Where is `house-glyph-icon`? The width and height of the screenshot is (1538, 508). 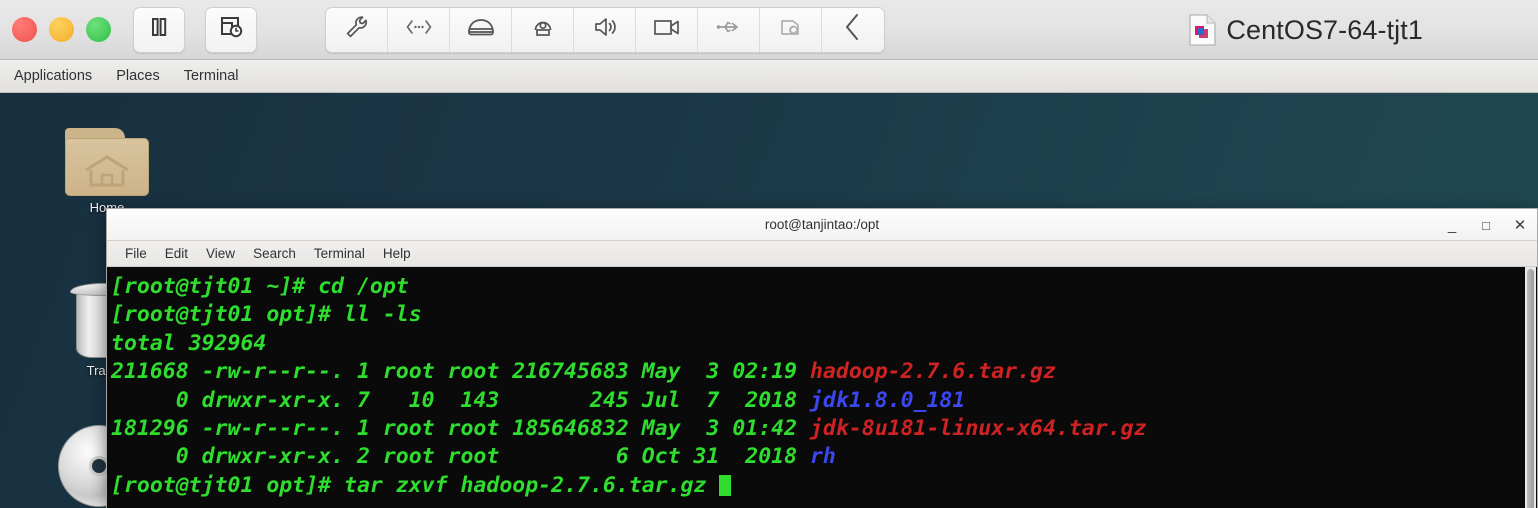
house-glyph-icon is located at coordinates (107, 171).